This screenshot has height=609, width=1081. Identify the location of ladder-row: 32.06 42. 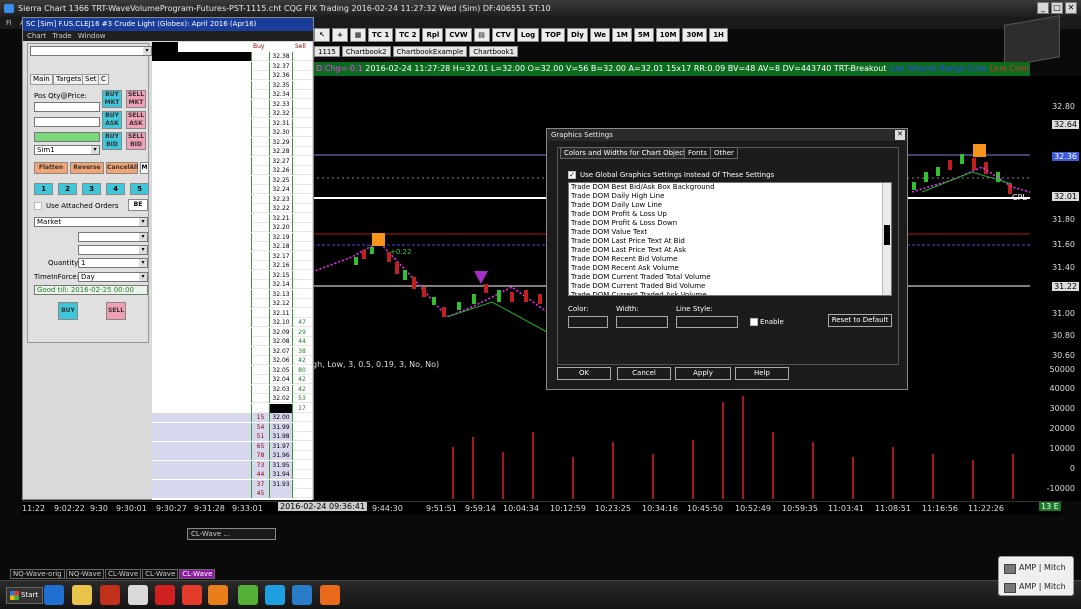
(232, 360).